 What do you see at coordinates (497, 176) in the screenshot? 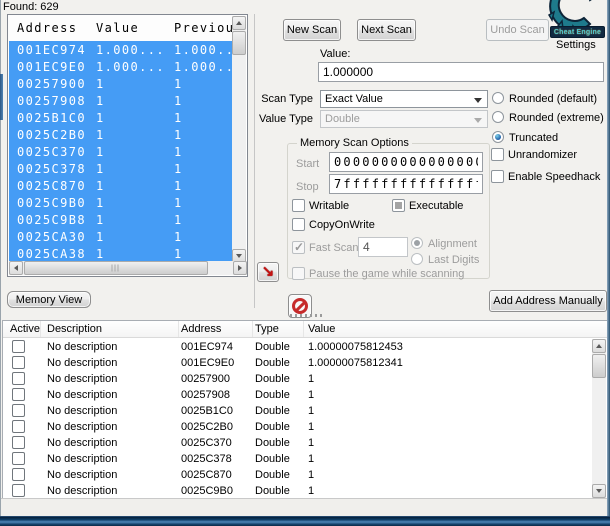
I see `enable-speedhack-checkbox` at bounding box center [497, 176].